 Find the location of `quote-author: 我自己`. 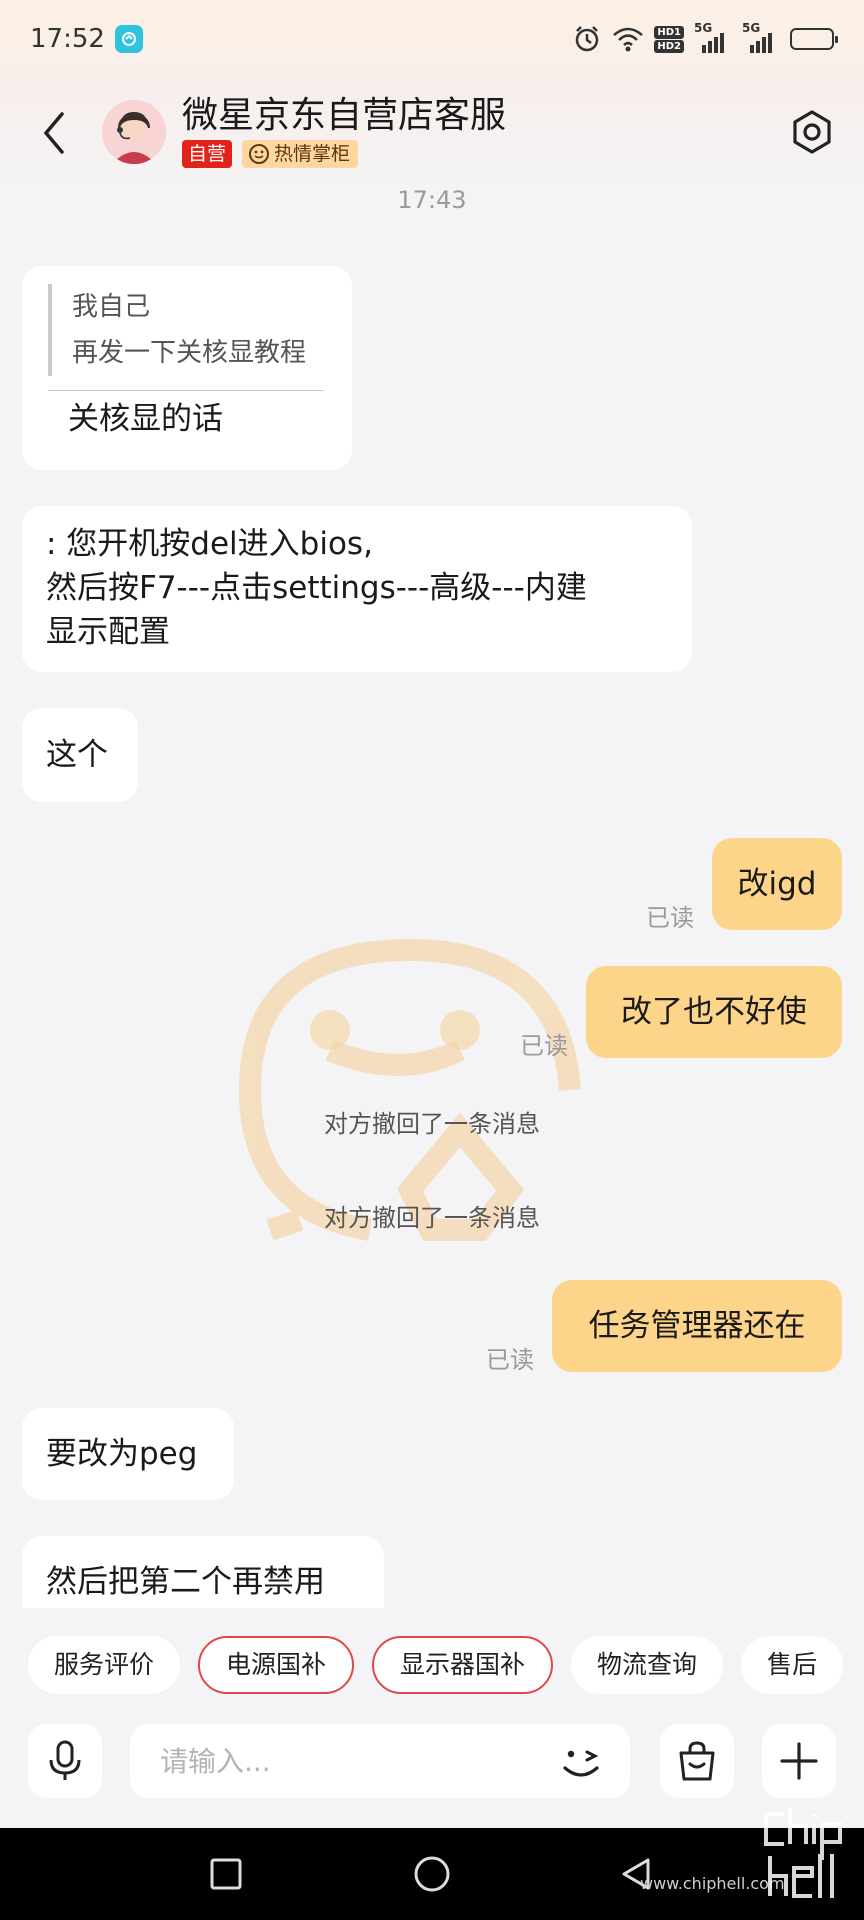

quote-author: 我自己 is located at coordinates (111, 307).